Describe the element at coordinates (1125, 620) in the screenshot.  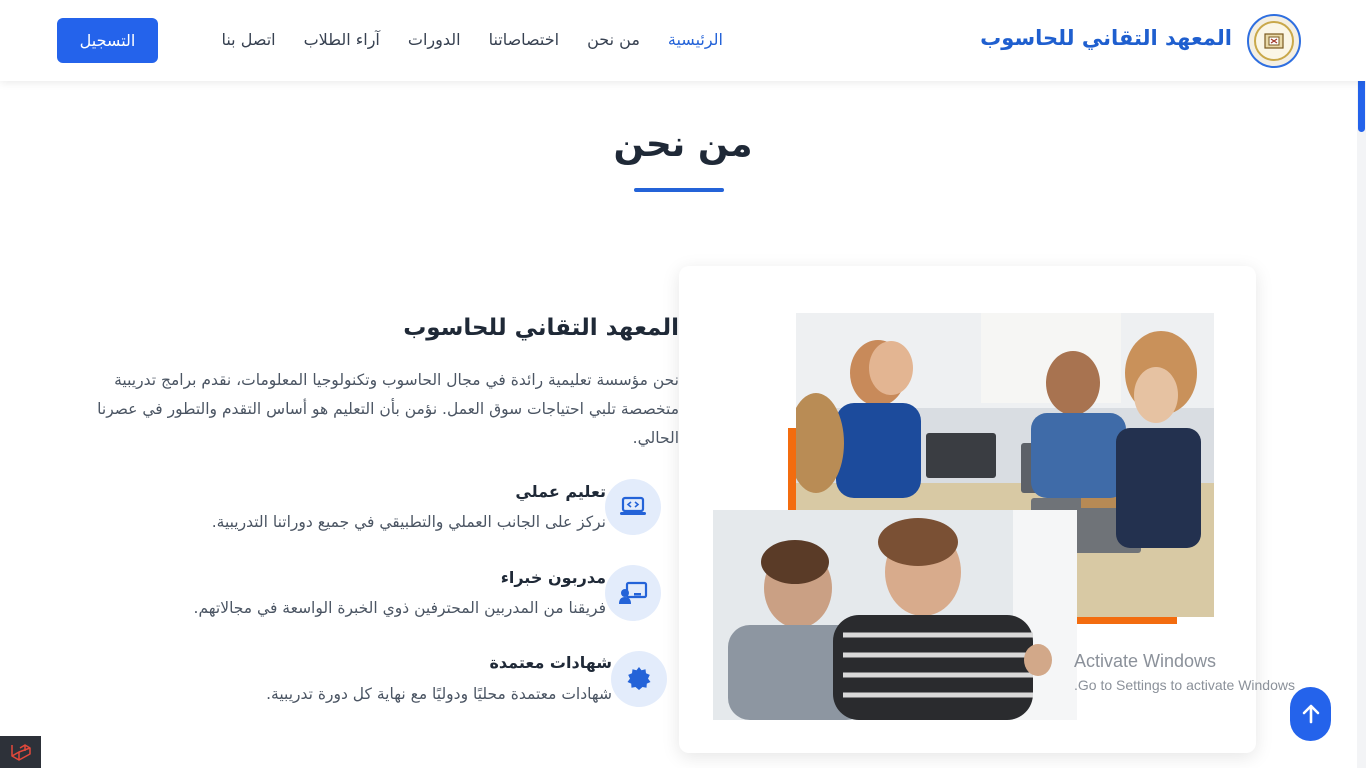
I see `decor-orange-bar-horizontal` at that location.